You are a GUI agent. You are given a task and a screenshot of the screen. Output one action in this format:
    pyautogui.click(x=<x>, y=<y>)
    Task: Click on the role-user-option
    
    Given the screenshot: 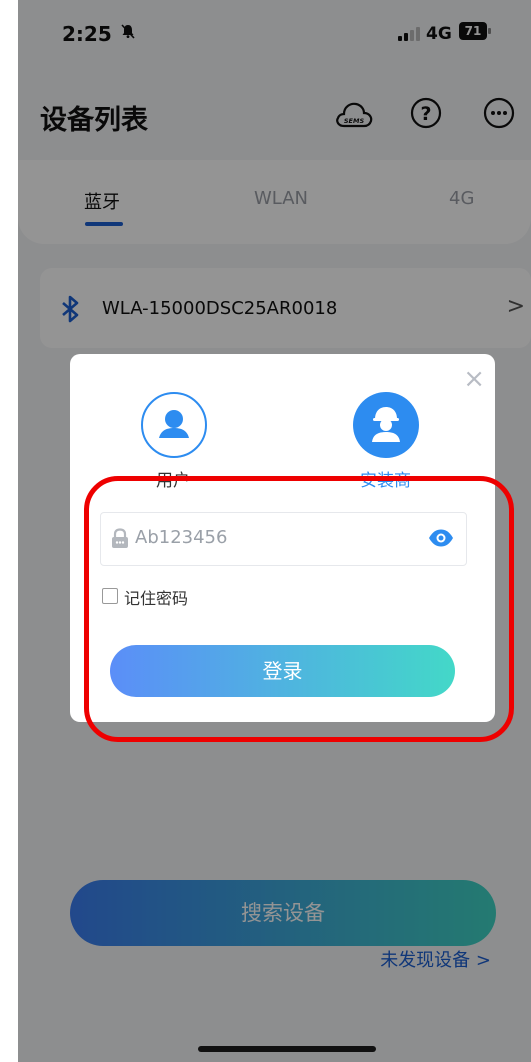 What is the action you would take?
    pyautogui.click(x=174, y=425)
    